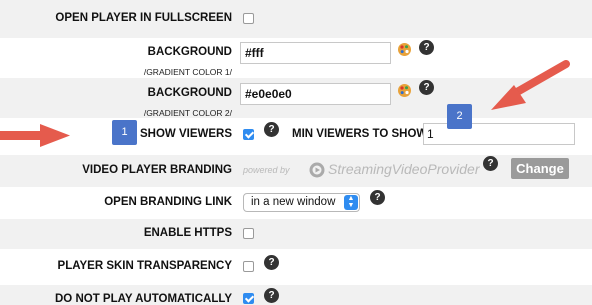 The image size is (592, 305). Describe the element at coordinates (315, 53) in the screenshot. I see `background1-input: #fff` at that location.